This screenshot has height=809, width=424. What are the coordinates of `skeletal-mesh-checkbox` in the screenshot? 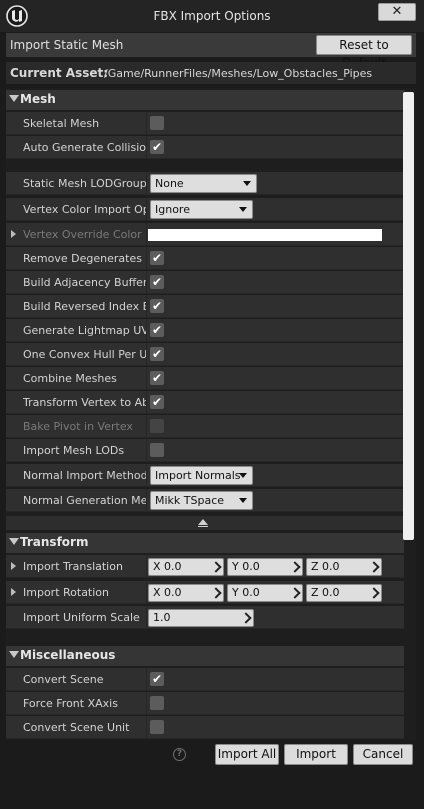 It's located at (157, 123).